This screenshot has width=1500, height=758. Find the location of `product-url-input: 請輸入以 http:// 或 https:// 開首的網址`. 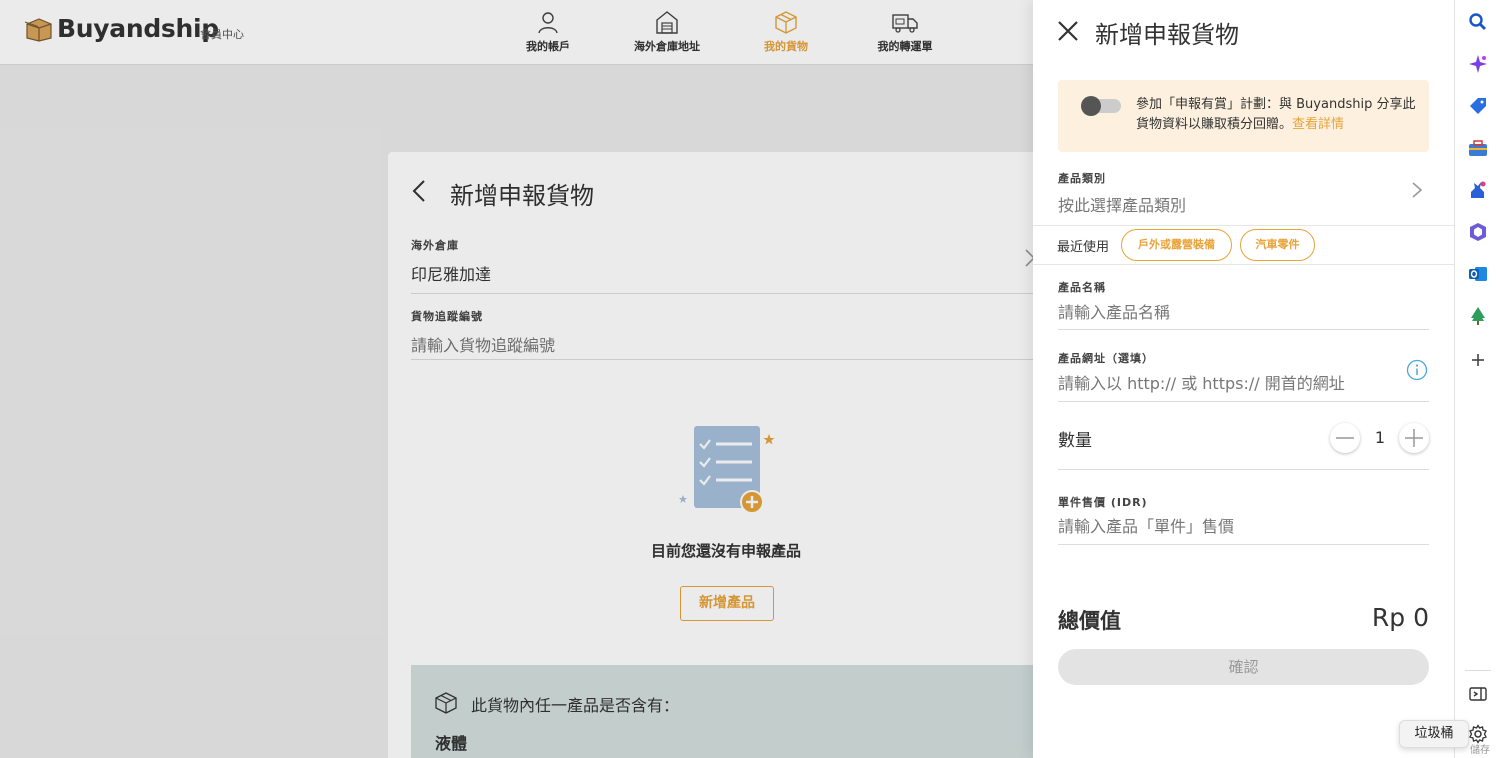

product-url-input: 請輸入以 http:// 或 https:// 開首的網址 is located at coordinates (1201, 382).